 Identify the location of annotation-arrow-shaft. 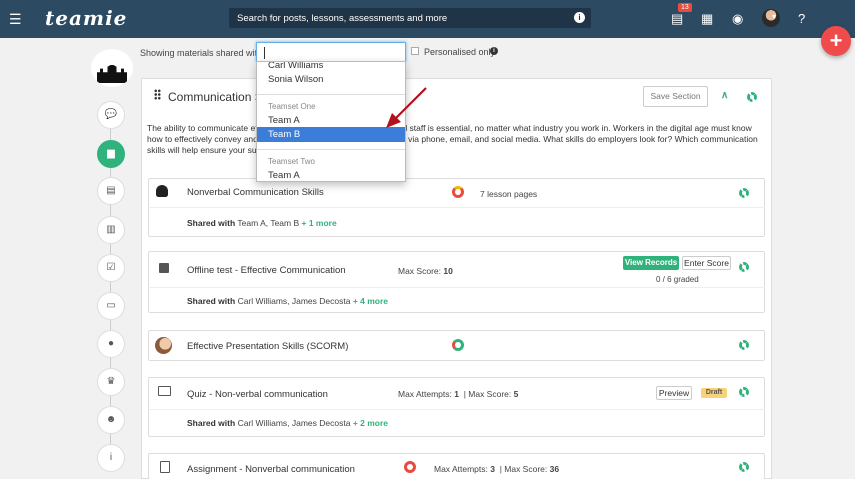
(410, 103).